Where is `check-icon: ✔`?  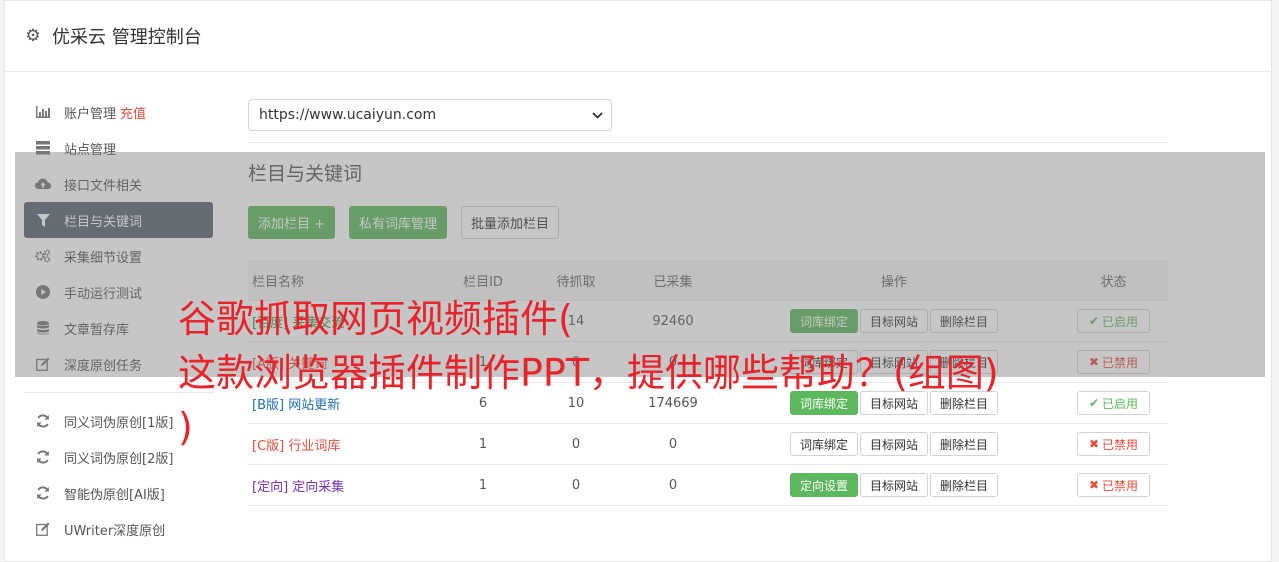
check-icon: ✔ is located at coordinates (1094, 403).